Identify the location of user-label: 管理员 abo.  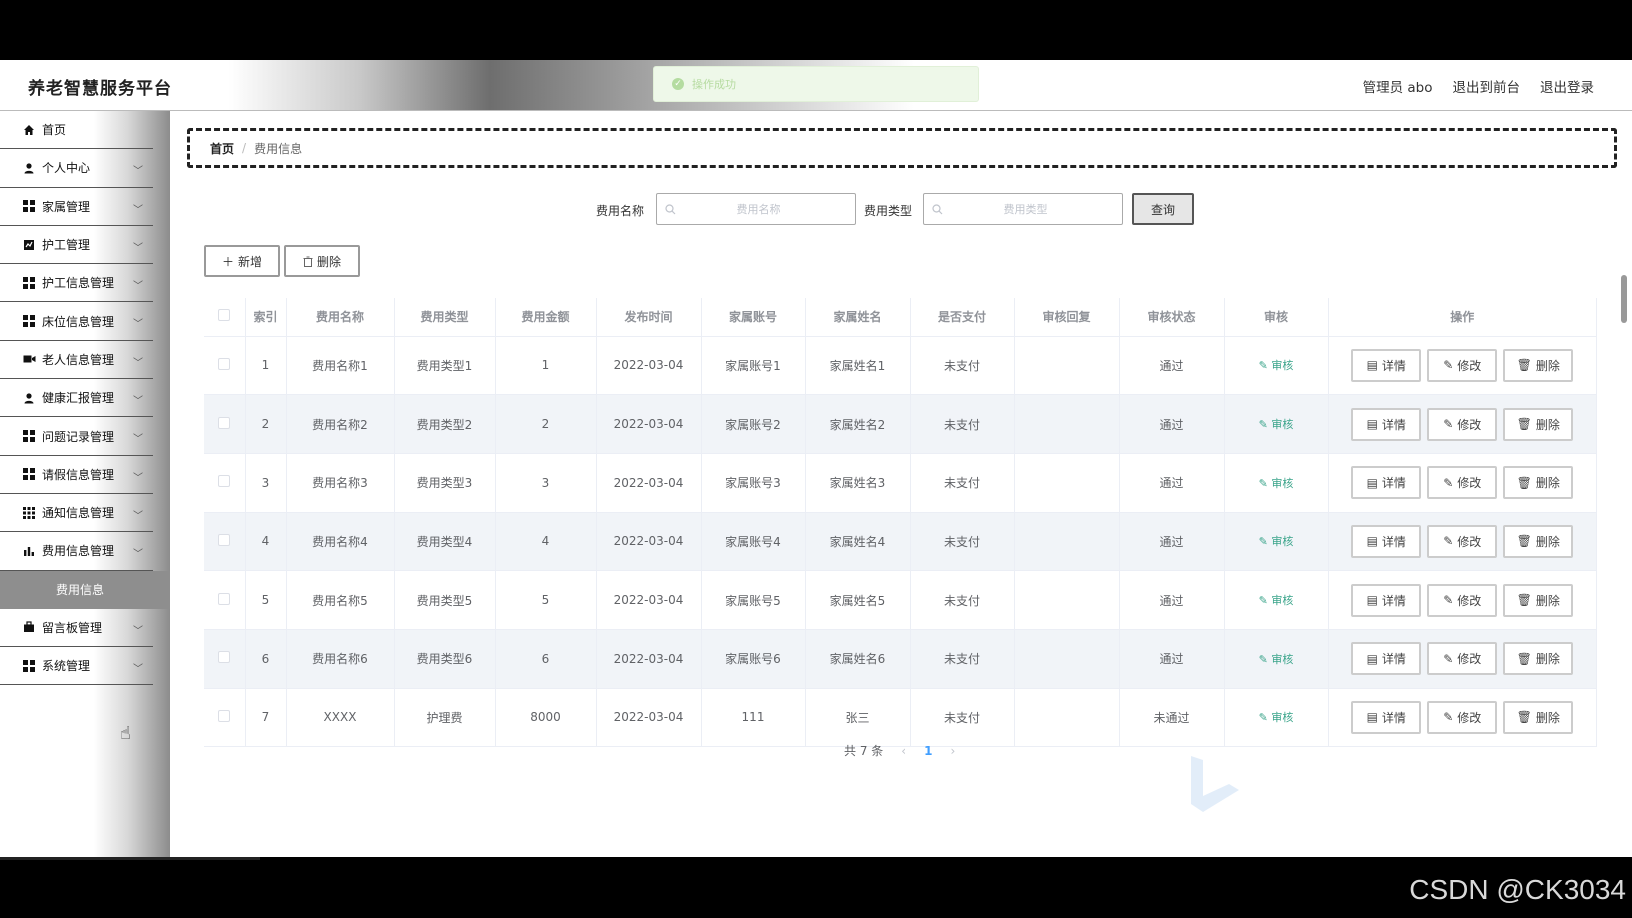
(1397, 88).